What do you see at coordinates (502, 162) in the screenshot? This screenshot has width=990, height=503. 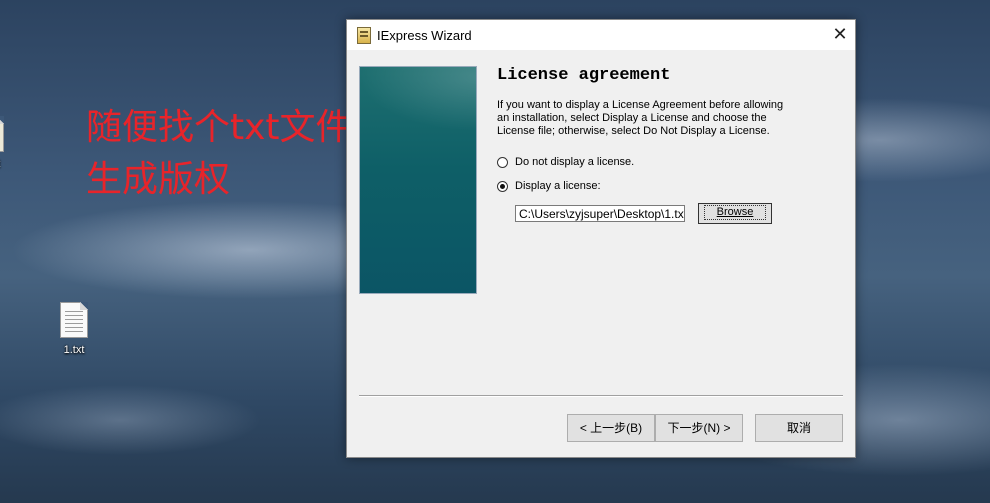 I see `radio-button-unchecked` at bounding box center [502, 162].